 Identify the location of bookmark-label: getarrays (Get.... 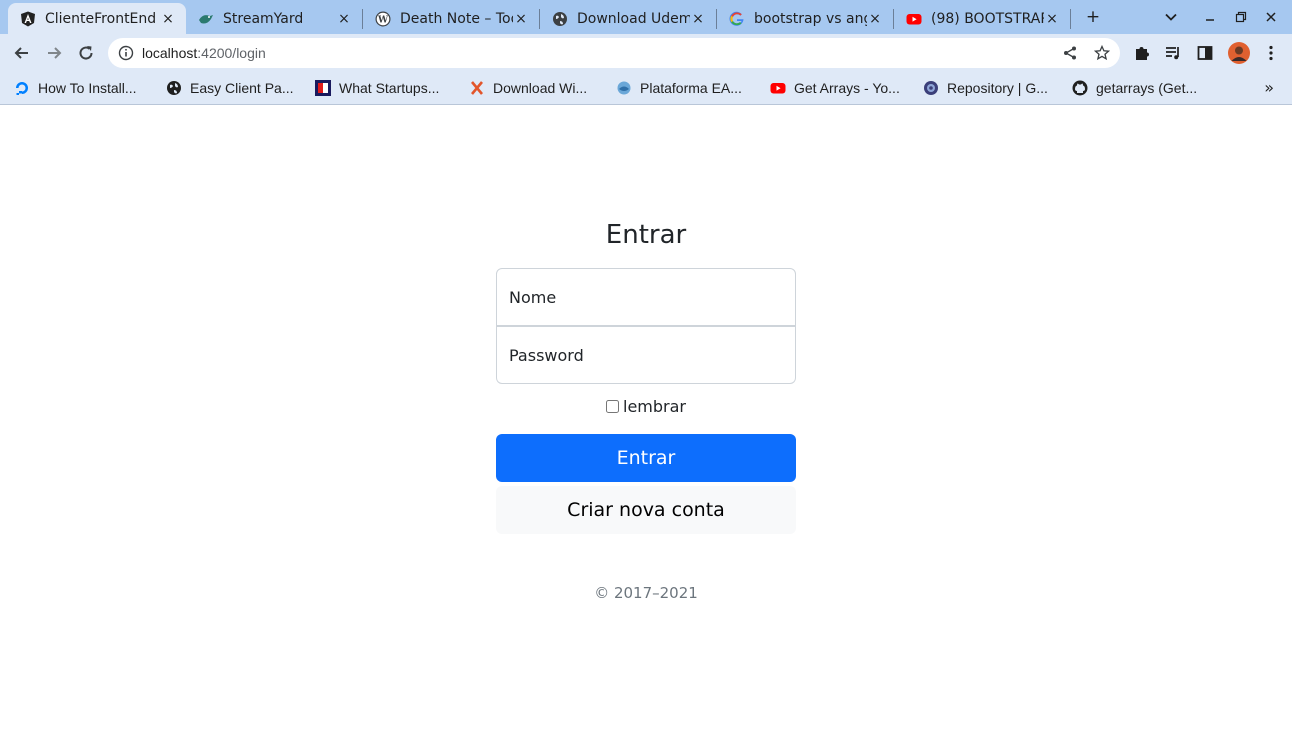
(1147, 88).